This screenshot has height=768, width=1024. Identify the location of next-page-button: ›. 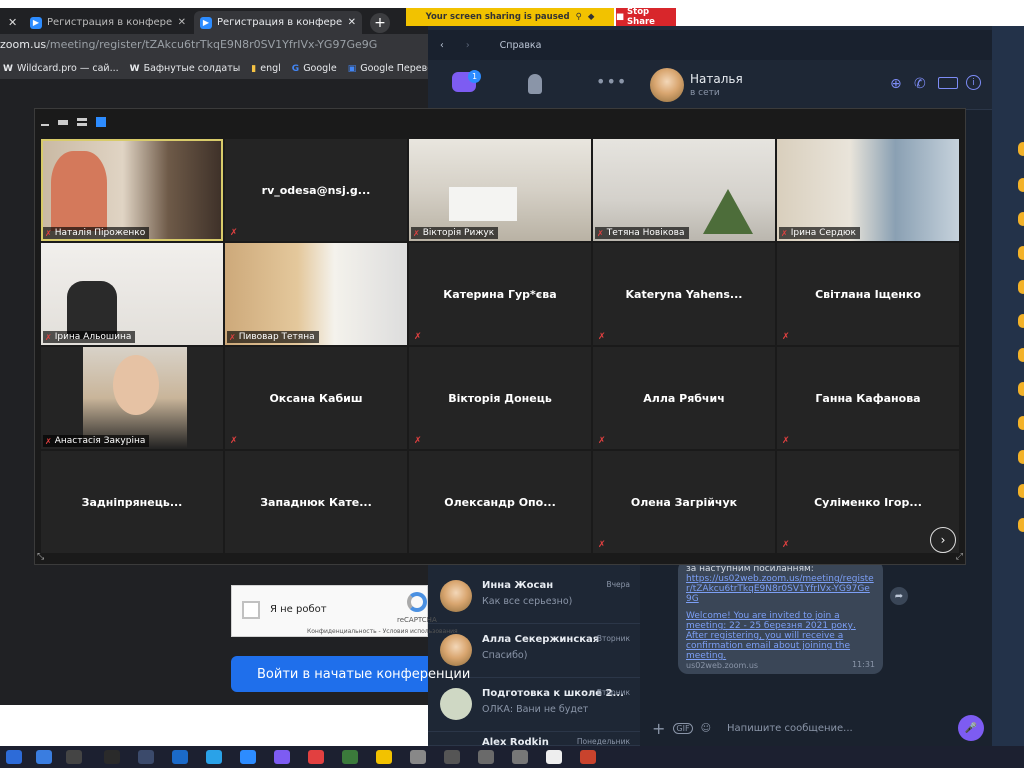
(943, 540).